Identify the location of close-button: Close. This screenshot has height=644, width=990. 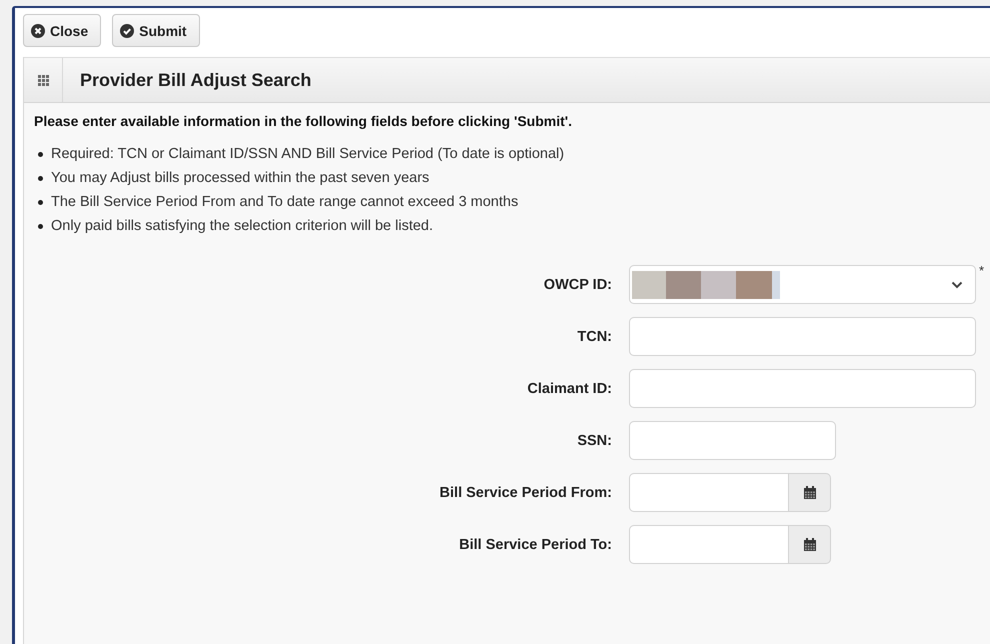
(62, 30).